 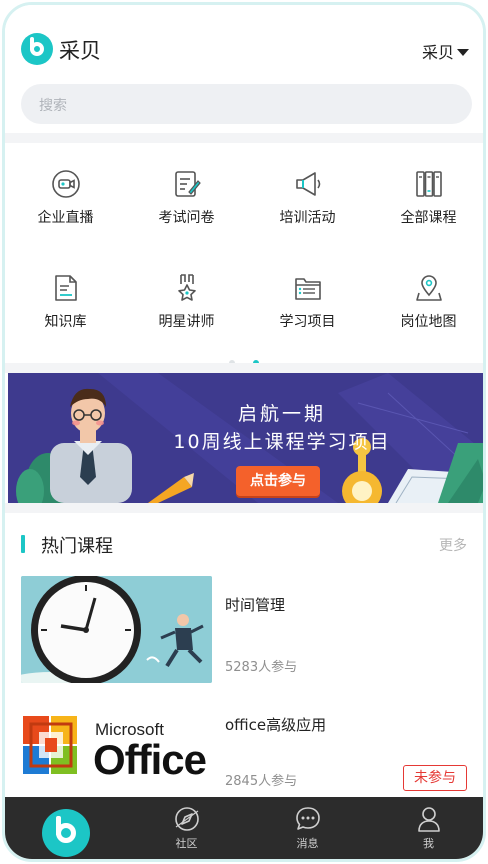 I want to click on megaphone-icon, so click(x=307, y=184).